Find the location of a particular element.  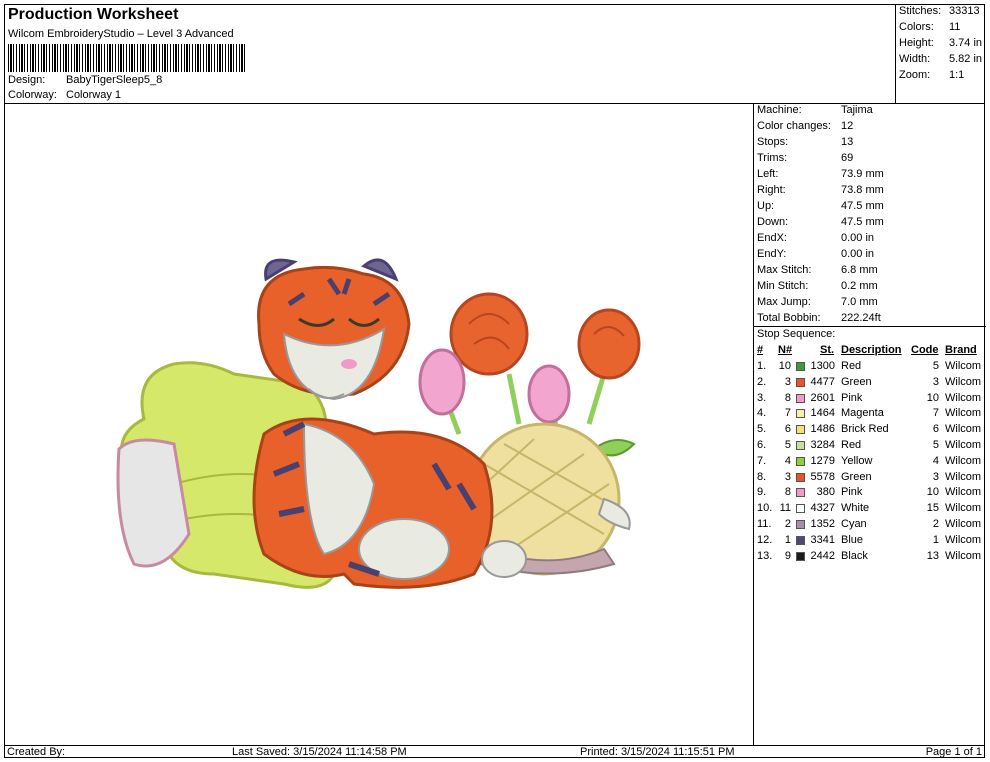

row-index: 5. is located at coordinates (762, 429).